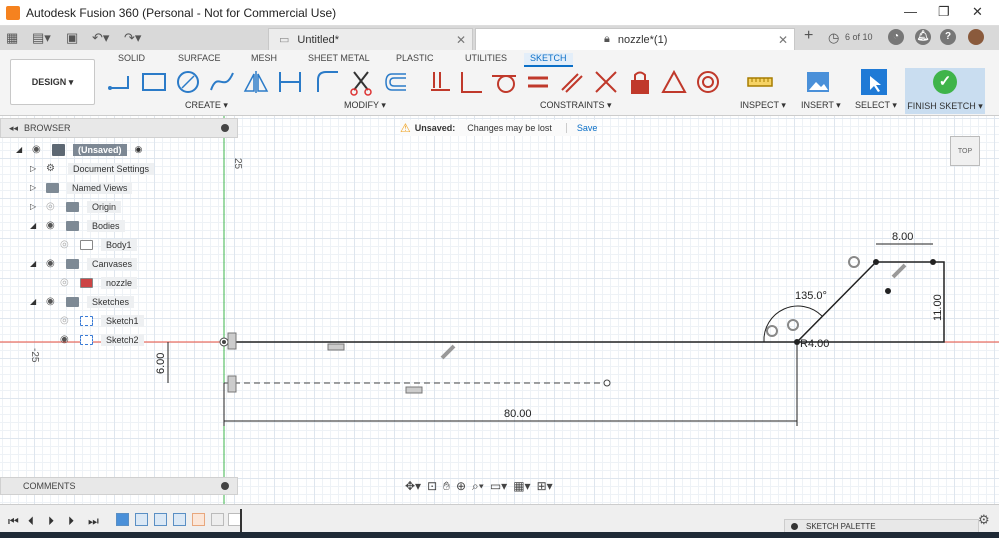  Describe the element at coordinates (328, 82) in the screenshot. I see `fillet-tool-icon` at that location.